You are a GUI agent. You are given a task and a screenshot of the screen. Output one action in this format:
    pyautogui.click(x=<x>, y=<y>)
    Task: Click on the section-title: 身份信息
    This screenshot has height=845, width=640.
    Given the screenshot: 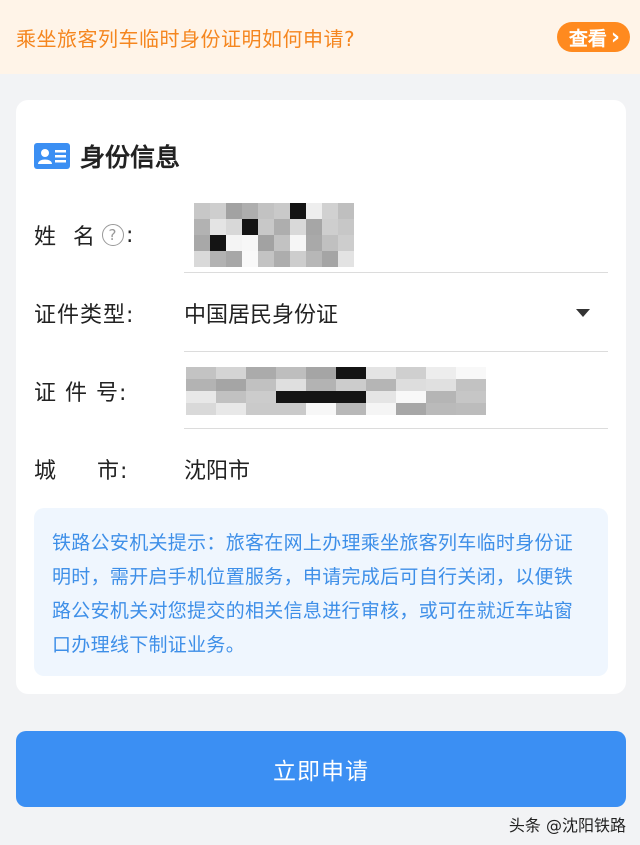 What is the action you would take?
    pyautogui.click(x=130, y=157)
    